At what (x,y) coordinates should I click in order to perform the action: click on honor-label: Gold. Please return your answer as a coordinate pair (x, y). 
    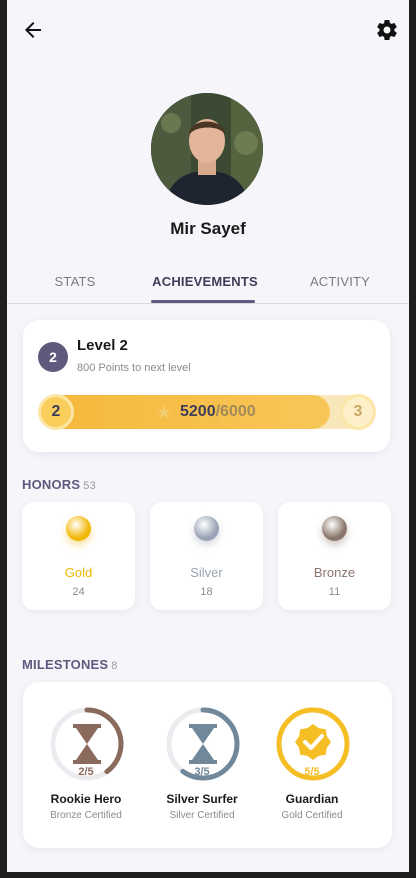
    Looking at the image, I should click on (78, 572).